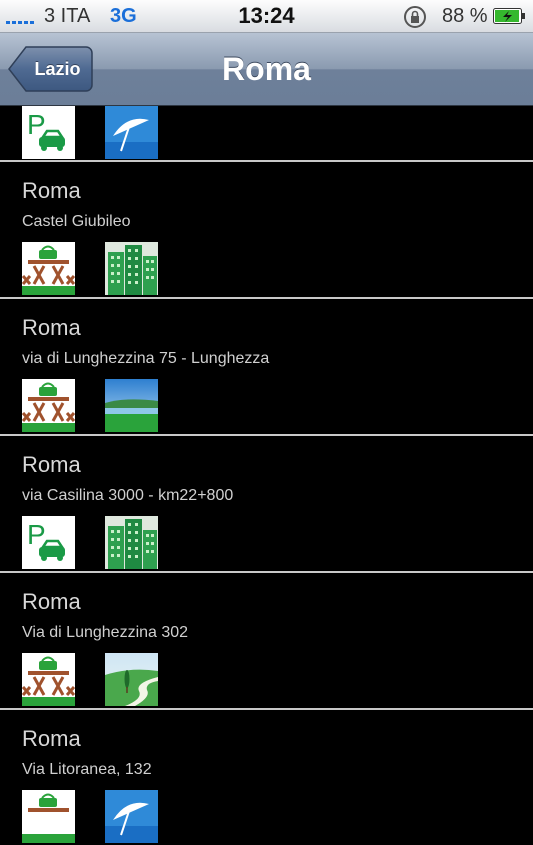 This screenshot has width=533, height=845. I want to click on location-address: Via di Lunghezzina 302, so click(105, 632).